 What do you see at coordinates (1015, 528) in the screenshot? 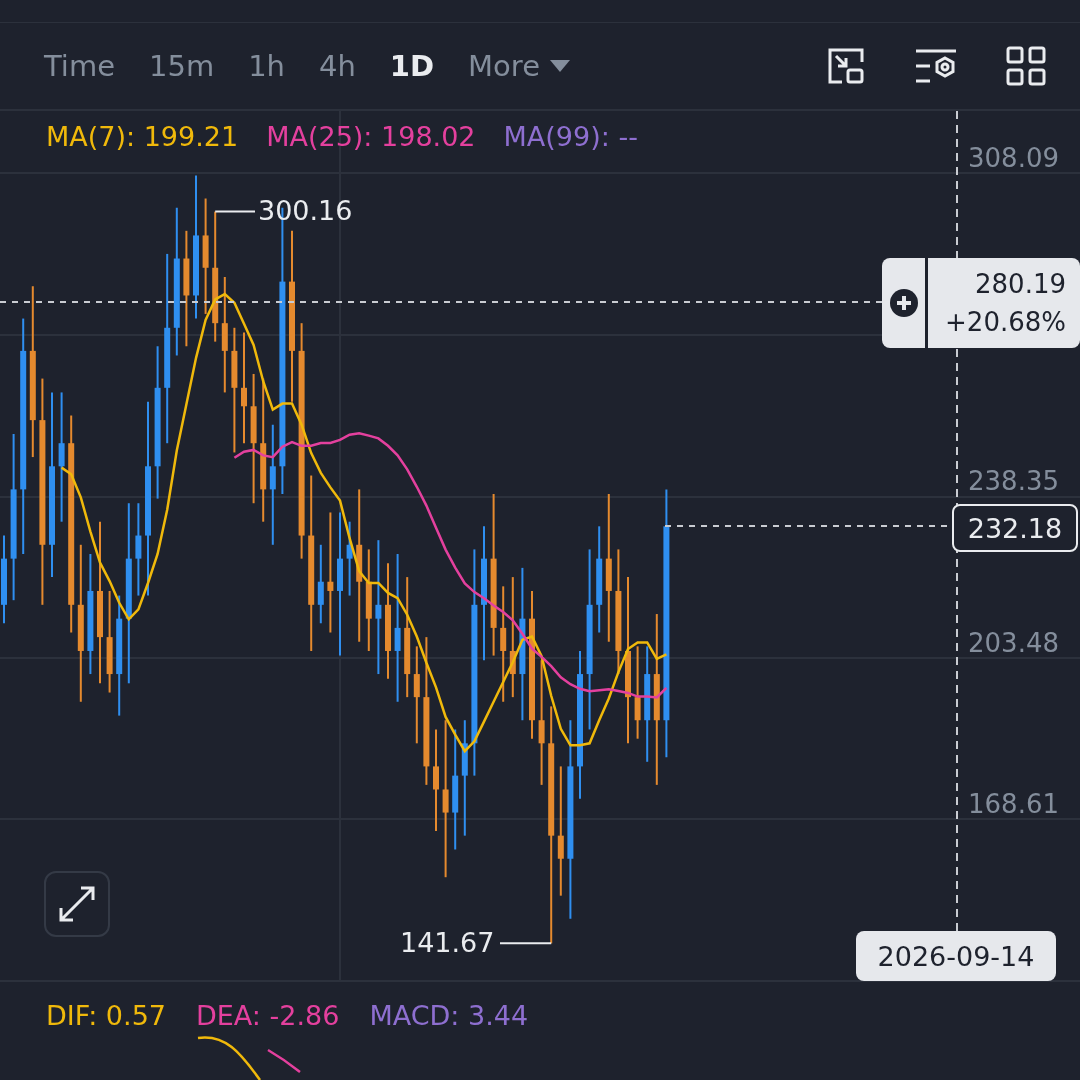
I see `last-price-tag: 232.18` at bounding box center [1015, 528].